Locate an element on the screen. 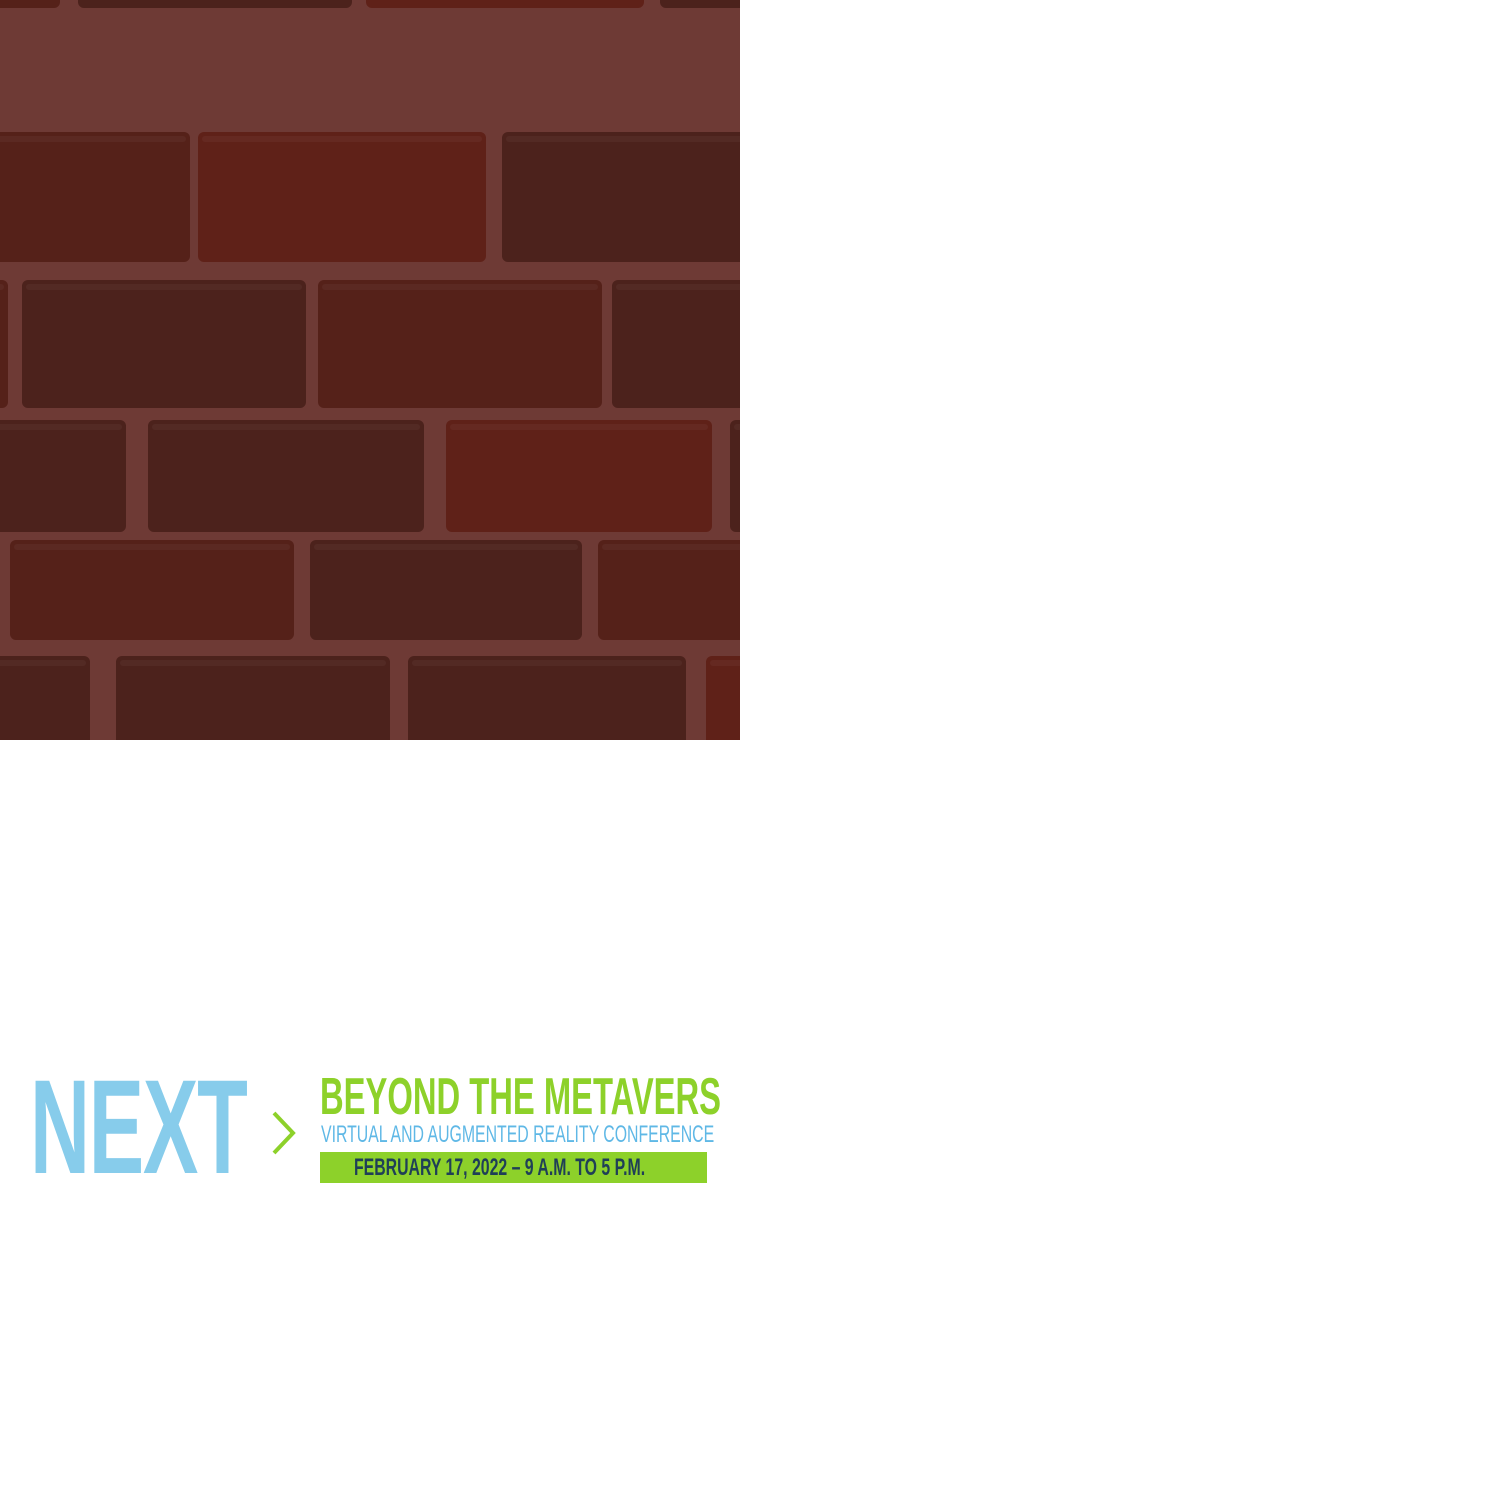  event-title: BEYOND THE METAVERSE is located at coordinates (520, 1097).